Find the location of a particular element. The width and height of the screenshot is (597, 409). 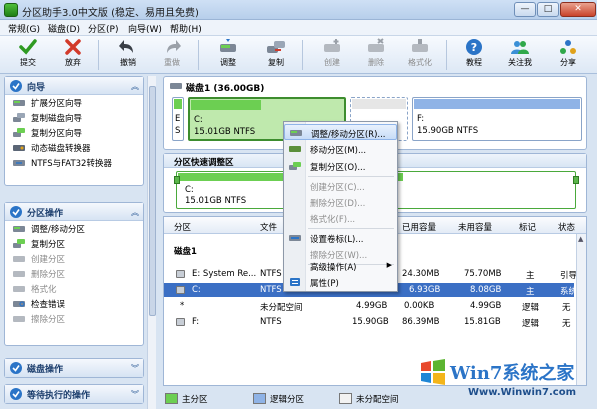

drive-format-icon is located at coordinates (420, 45).